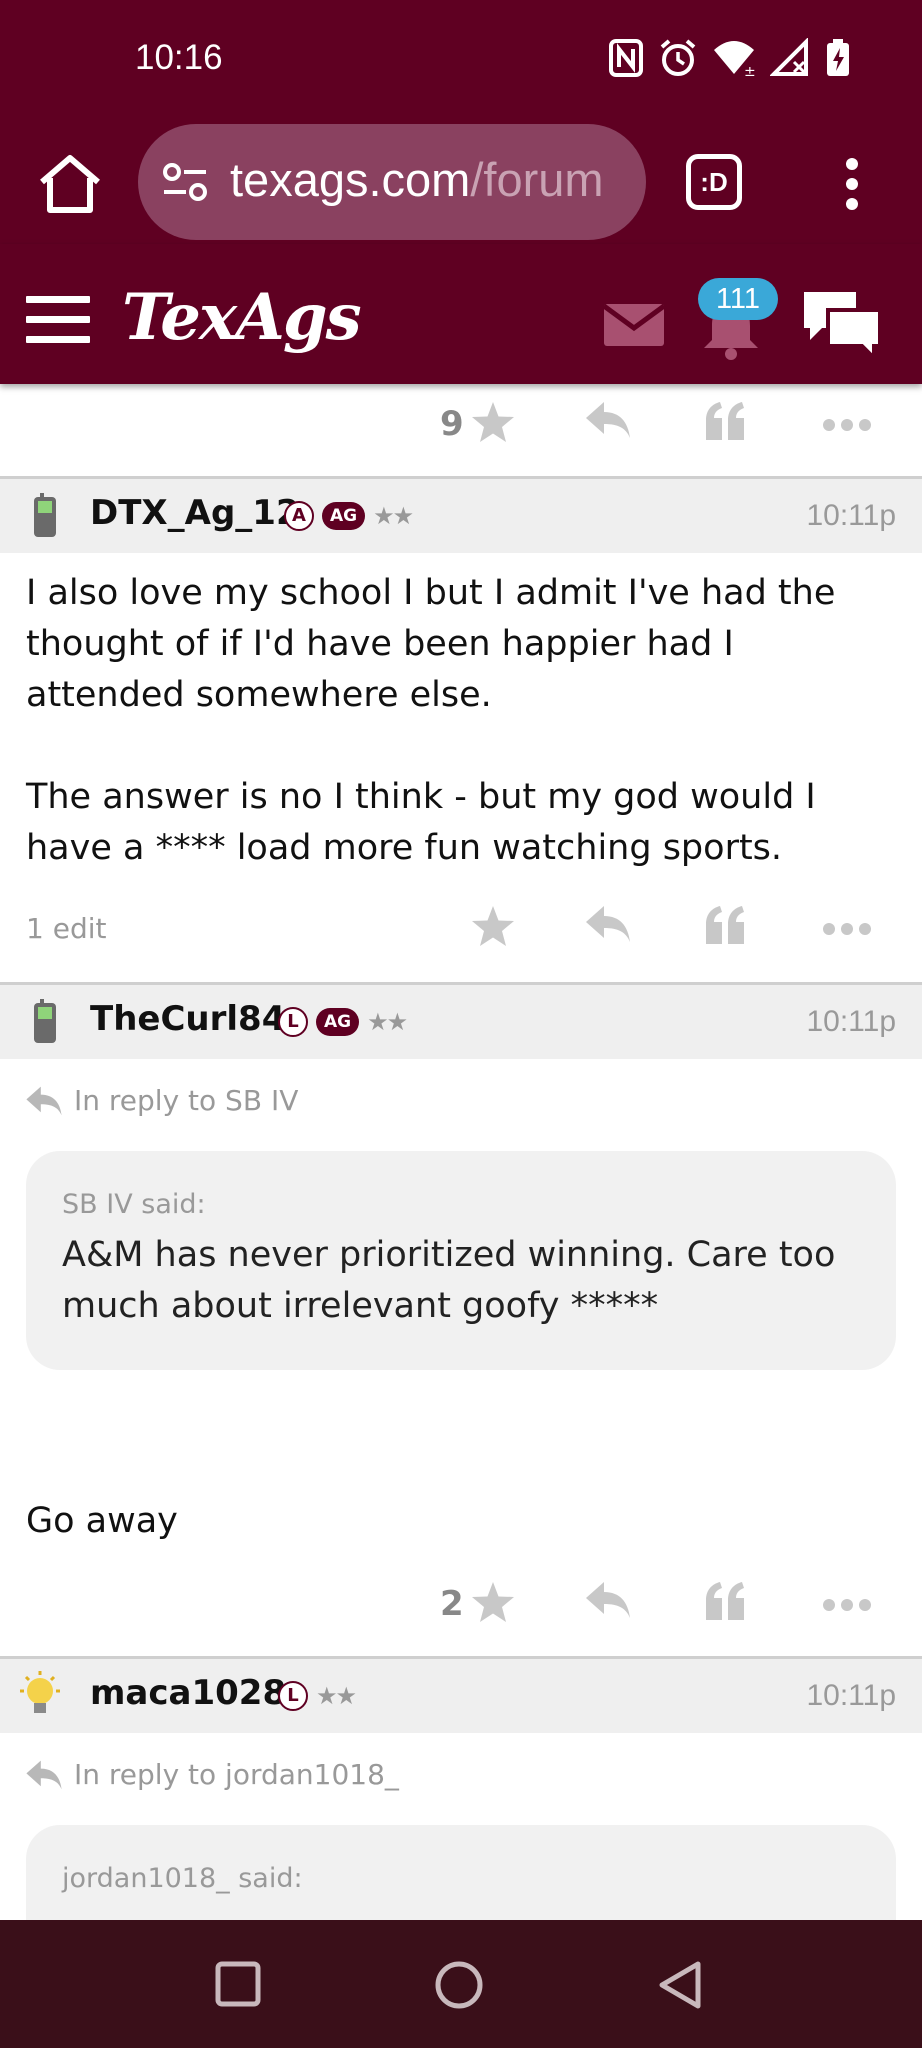  I want to click on home-icon, so click(70, 184).